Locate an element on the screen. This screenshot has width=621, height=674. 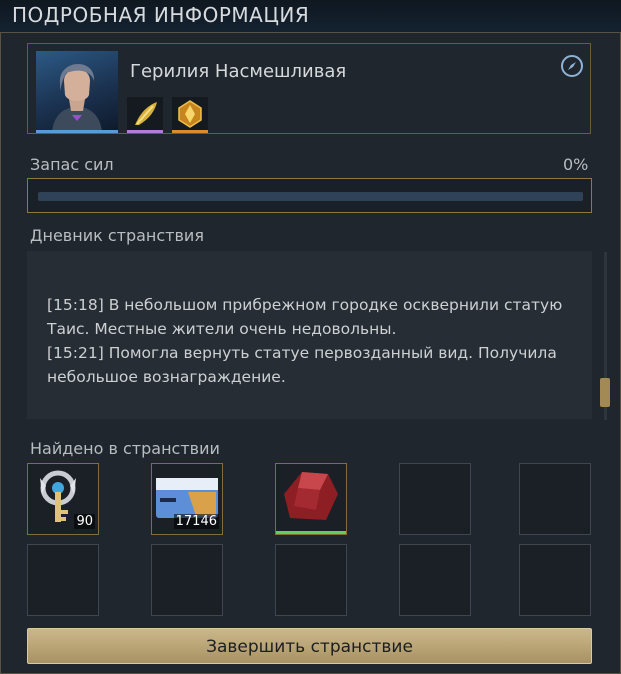
page-title: ПОДРОБНАЯ ИНФОРМАЦИЯ is located at coordinates (161, 15).